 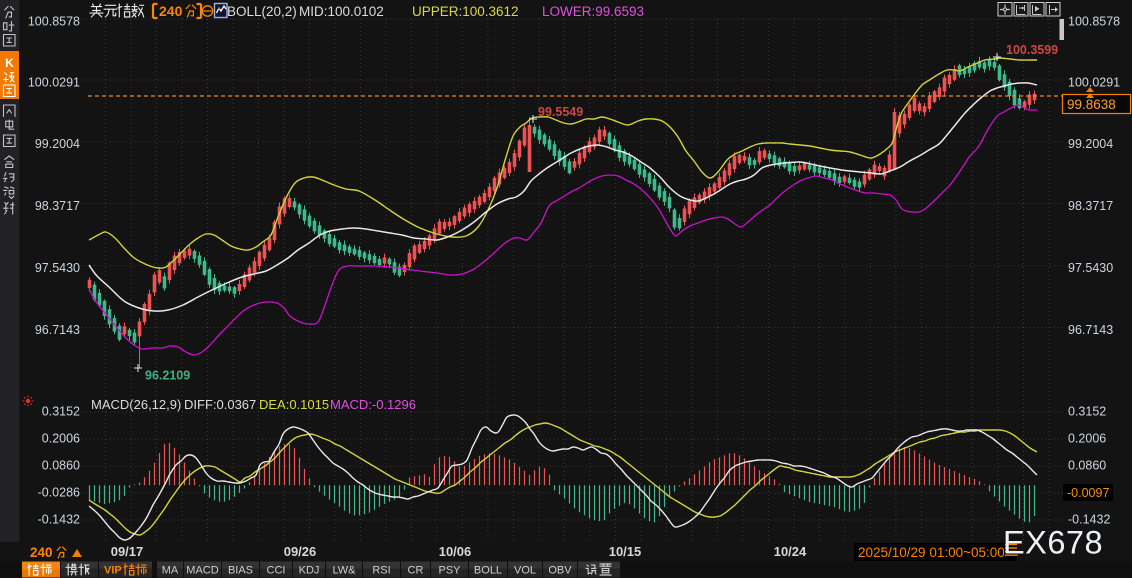 What do you see at coordinates (560, 112) in the screenshot?
I see `svg-text: 99.5549` at bounding box center [560, 112].